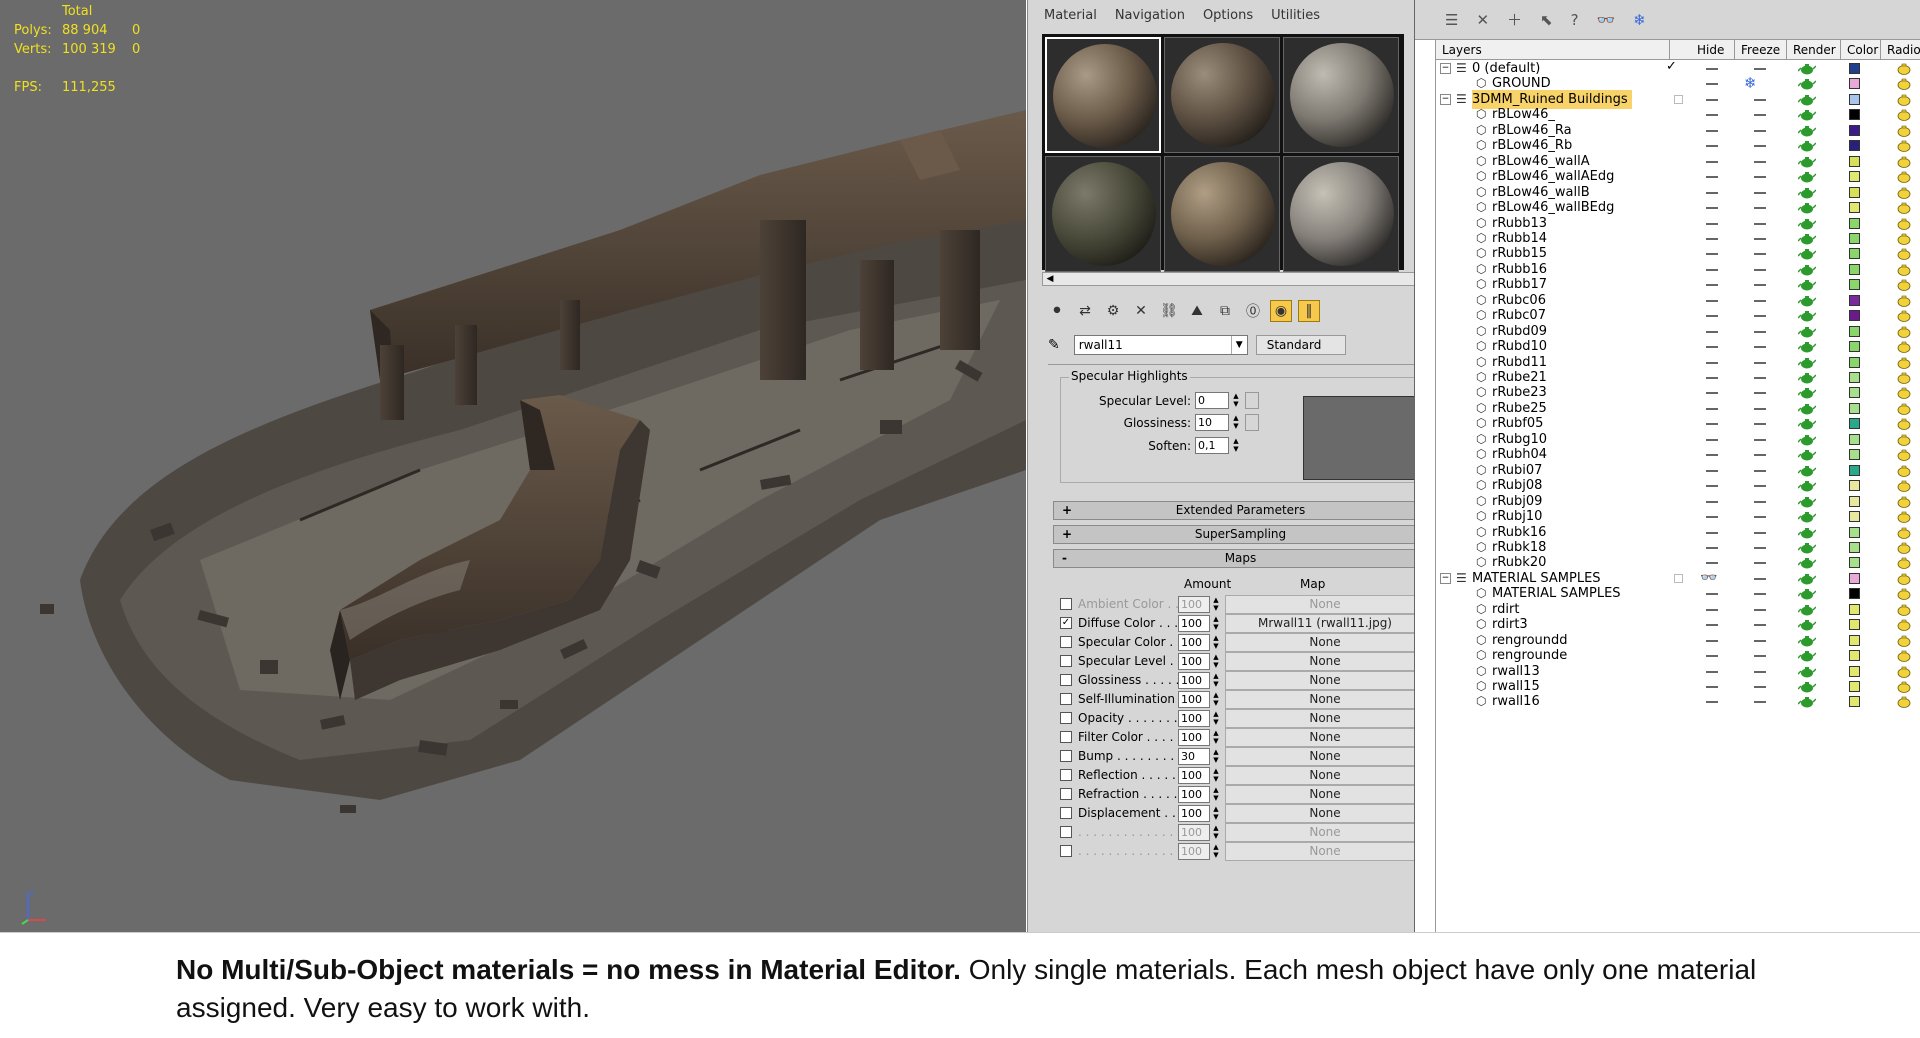  I want to click on make-unique-icon: ⛓, so click(1169, 311).